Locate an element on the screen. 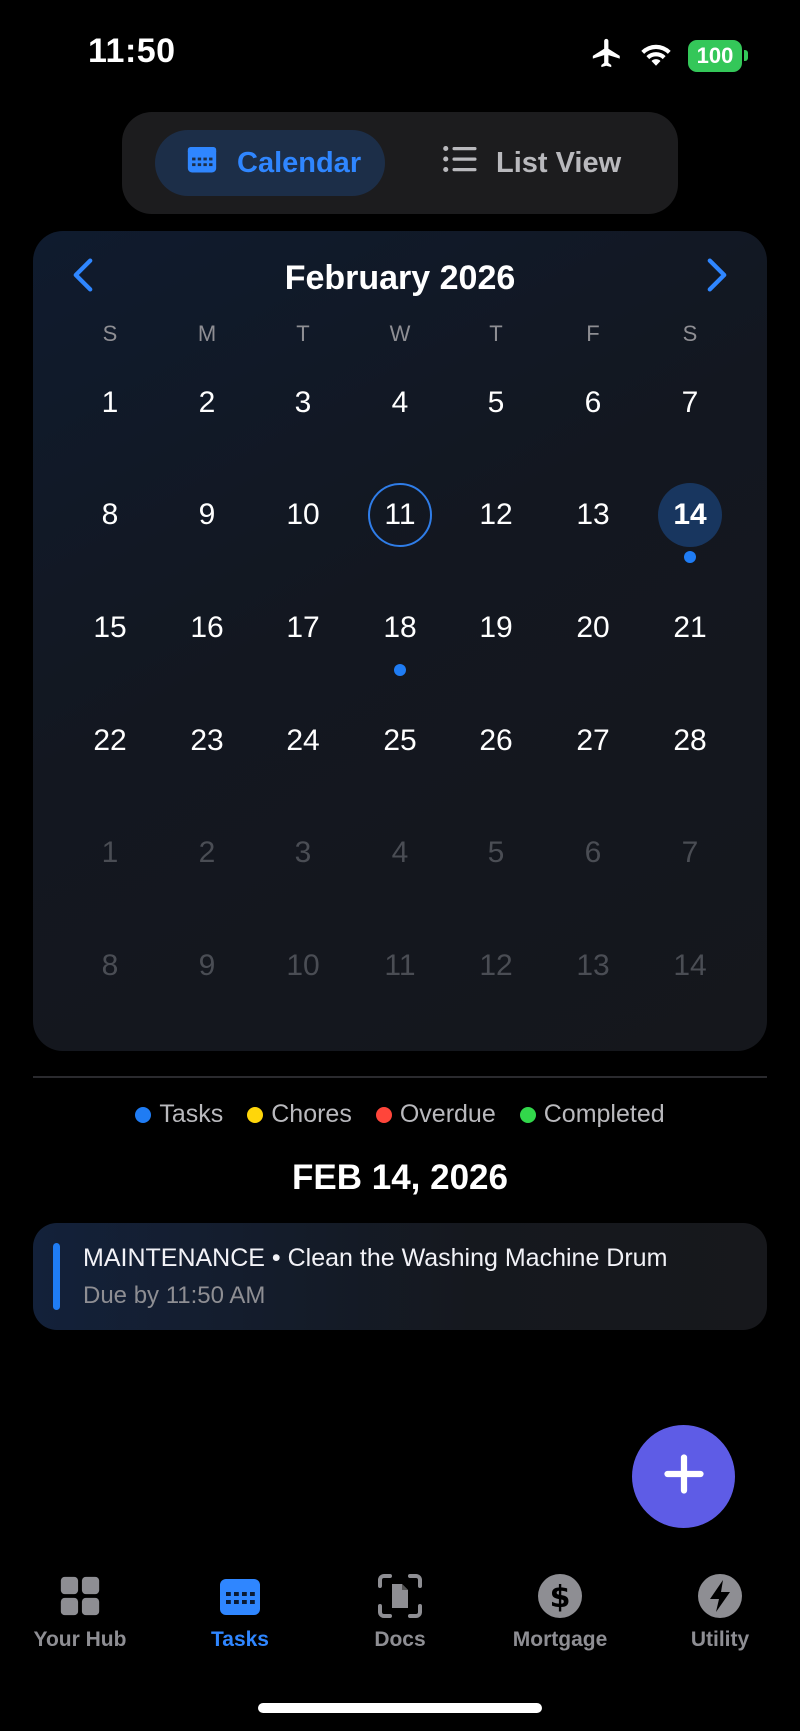  calendar-day-outside-month: 1 is located at coordinates (110, 853).